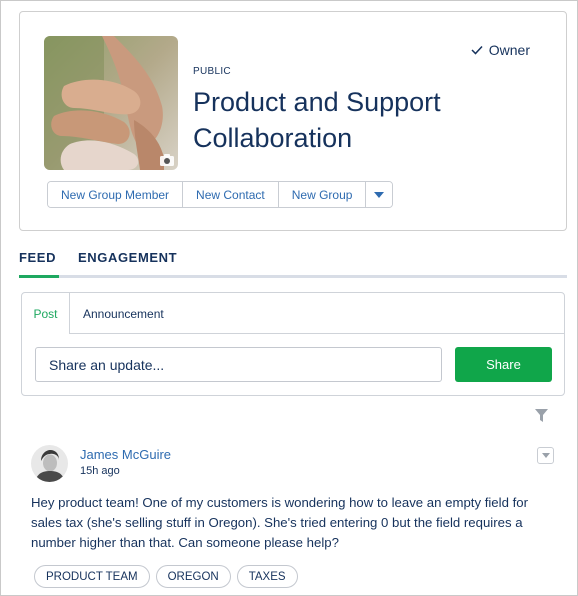 The height and width of the screenshot is (596, 578). Describe the element at coordinates (541, 415) in the screenshot. I see `filter-icon` at that location.